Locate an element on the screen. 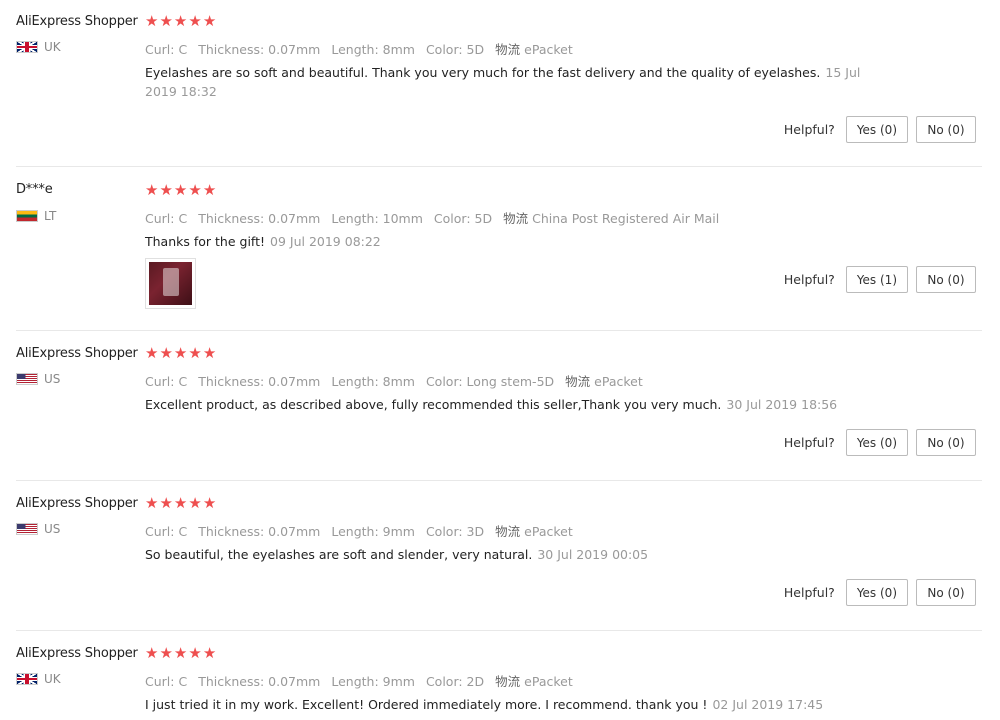 This screenshot has width=1000, height=720. review-text: Thanks for the gift! 09 Jul 2019 08:22 is located at coordinates (515, 241).